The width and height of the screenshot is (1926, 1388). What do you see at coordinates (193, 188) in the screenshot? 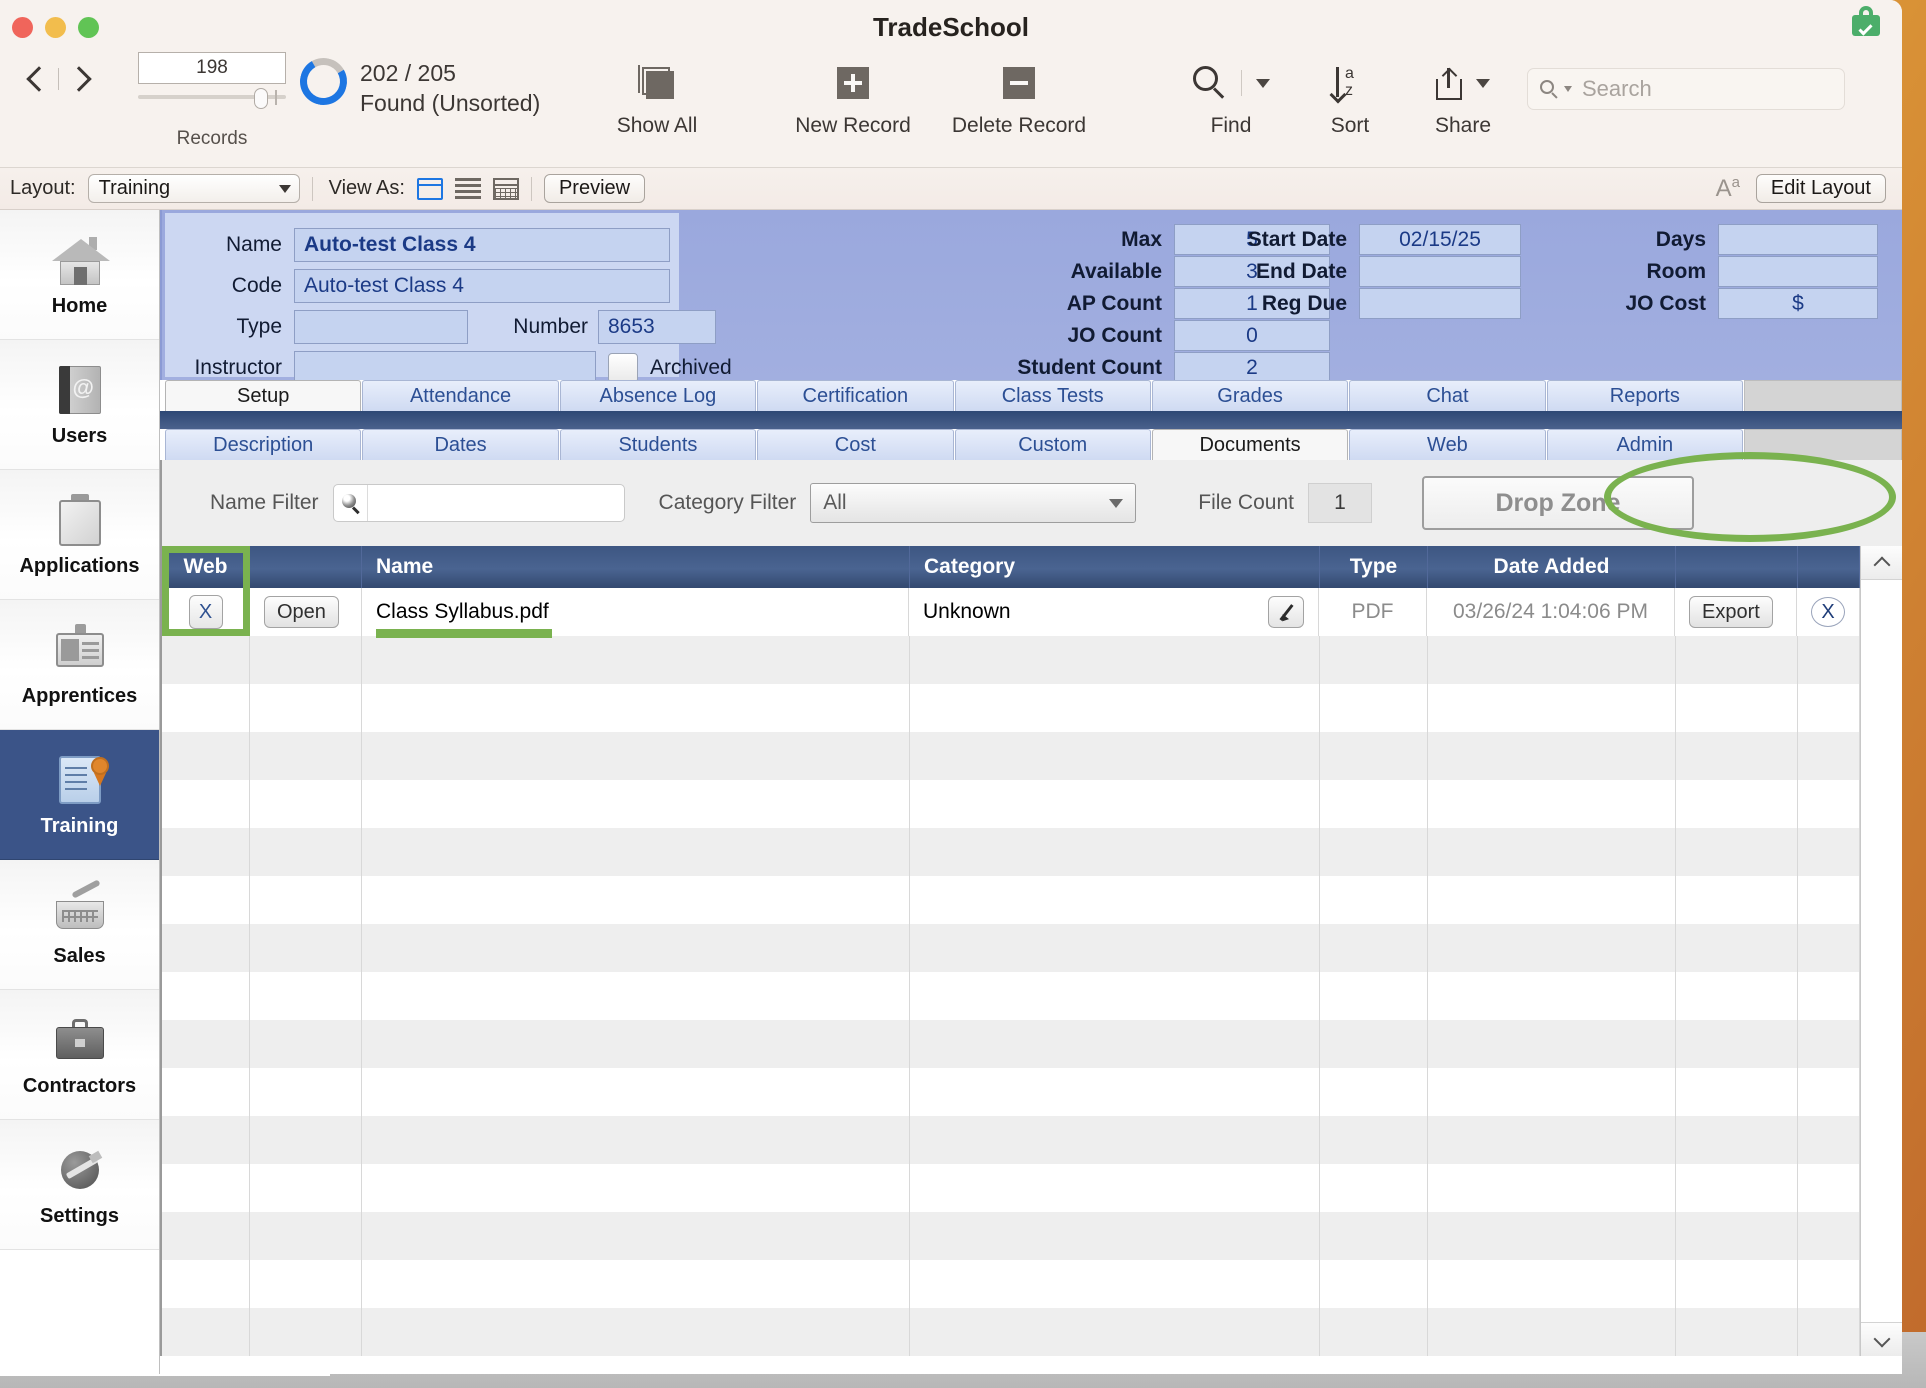
I see `layout-select: Training` at bounding box center [193, 188].